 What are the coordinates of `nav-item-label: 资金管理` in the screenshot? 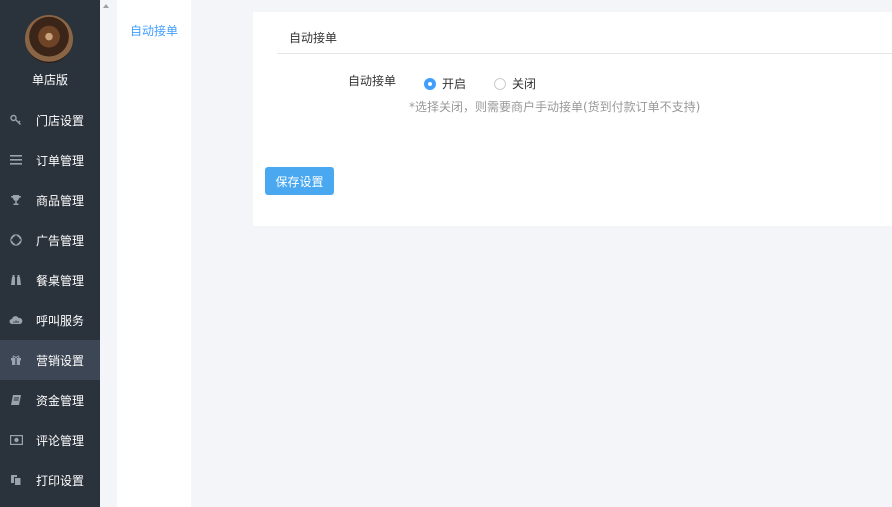 It's located at (60, 400).